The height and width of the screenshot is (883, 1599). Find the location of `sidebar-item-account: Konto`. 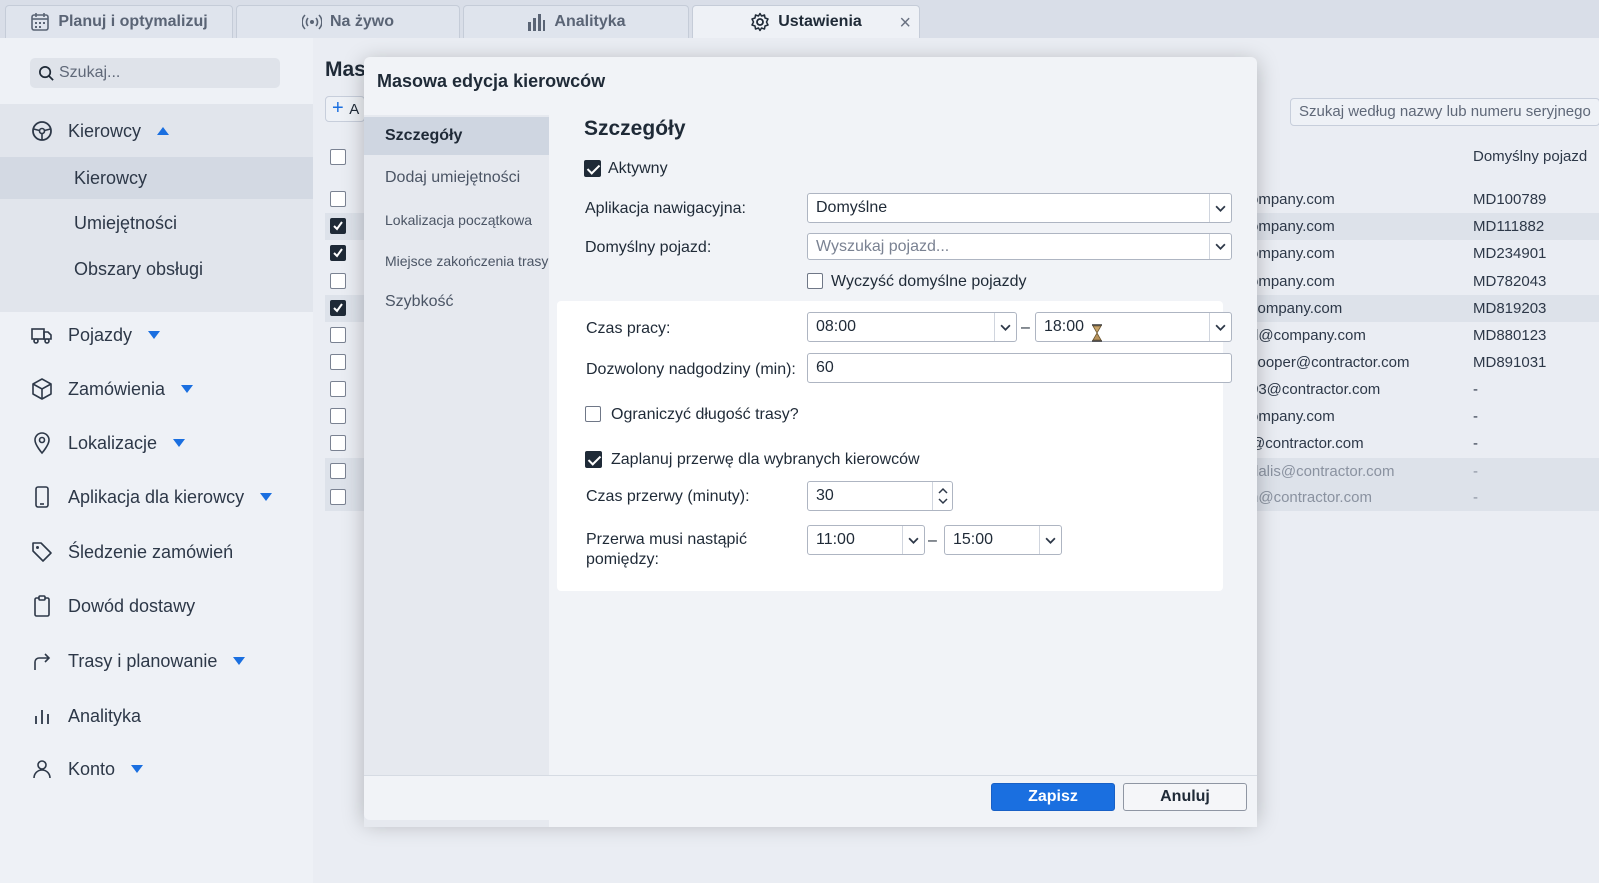

sidebar-item-account: Konto is located at coordinates (87, 769).